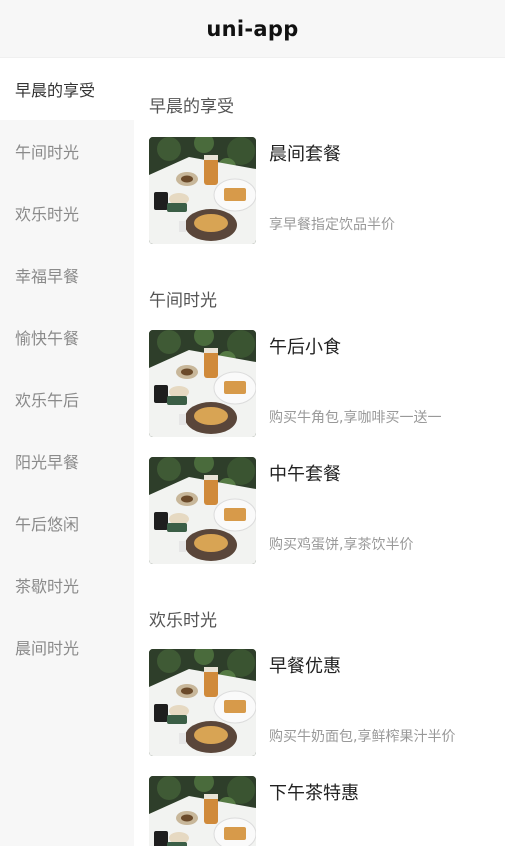 This screenshot has height=846, width=505. What do you see at coordinates (355, 418) in the screenshot?
I see `product-desc: 购买牛角包,享咖啡买一送一` at bounding box center [355, 418].